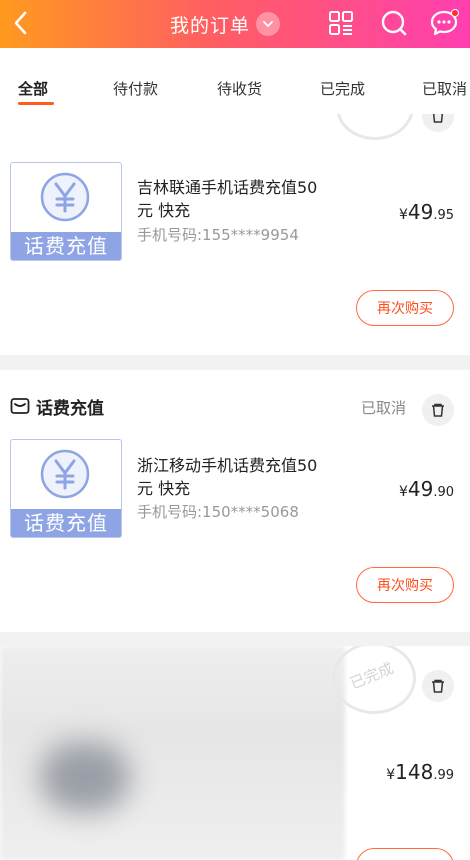  I want to click on phone-number: 手机号码:150****5068, so click(218, 512).